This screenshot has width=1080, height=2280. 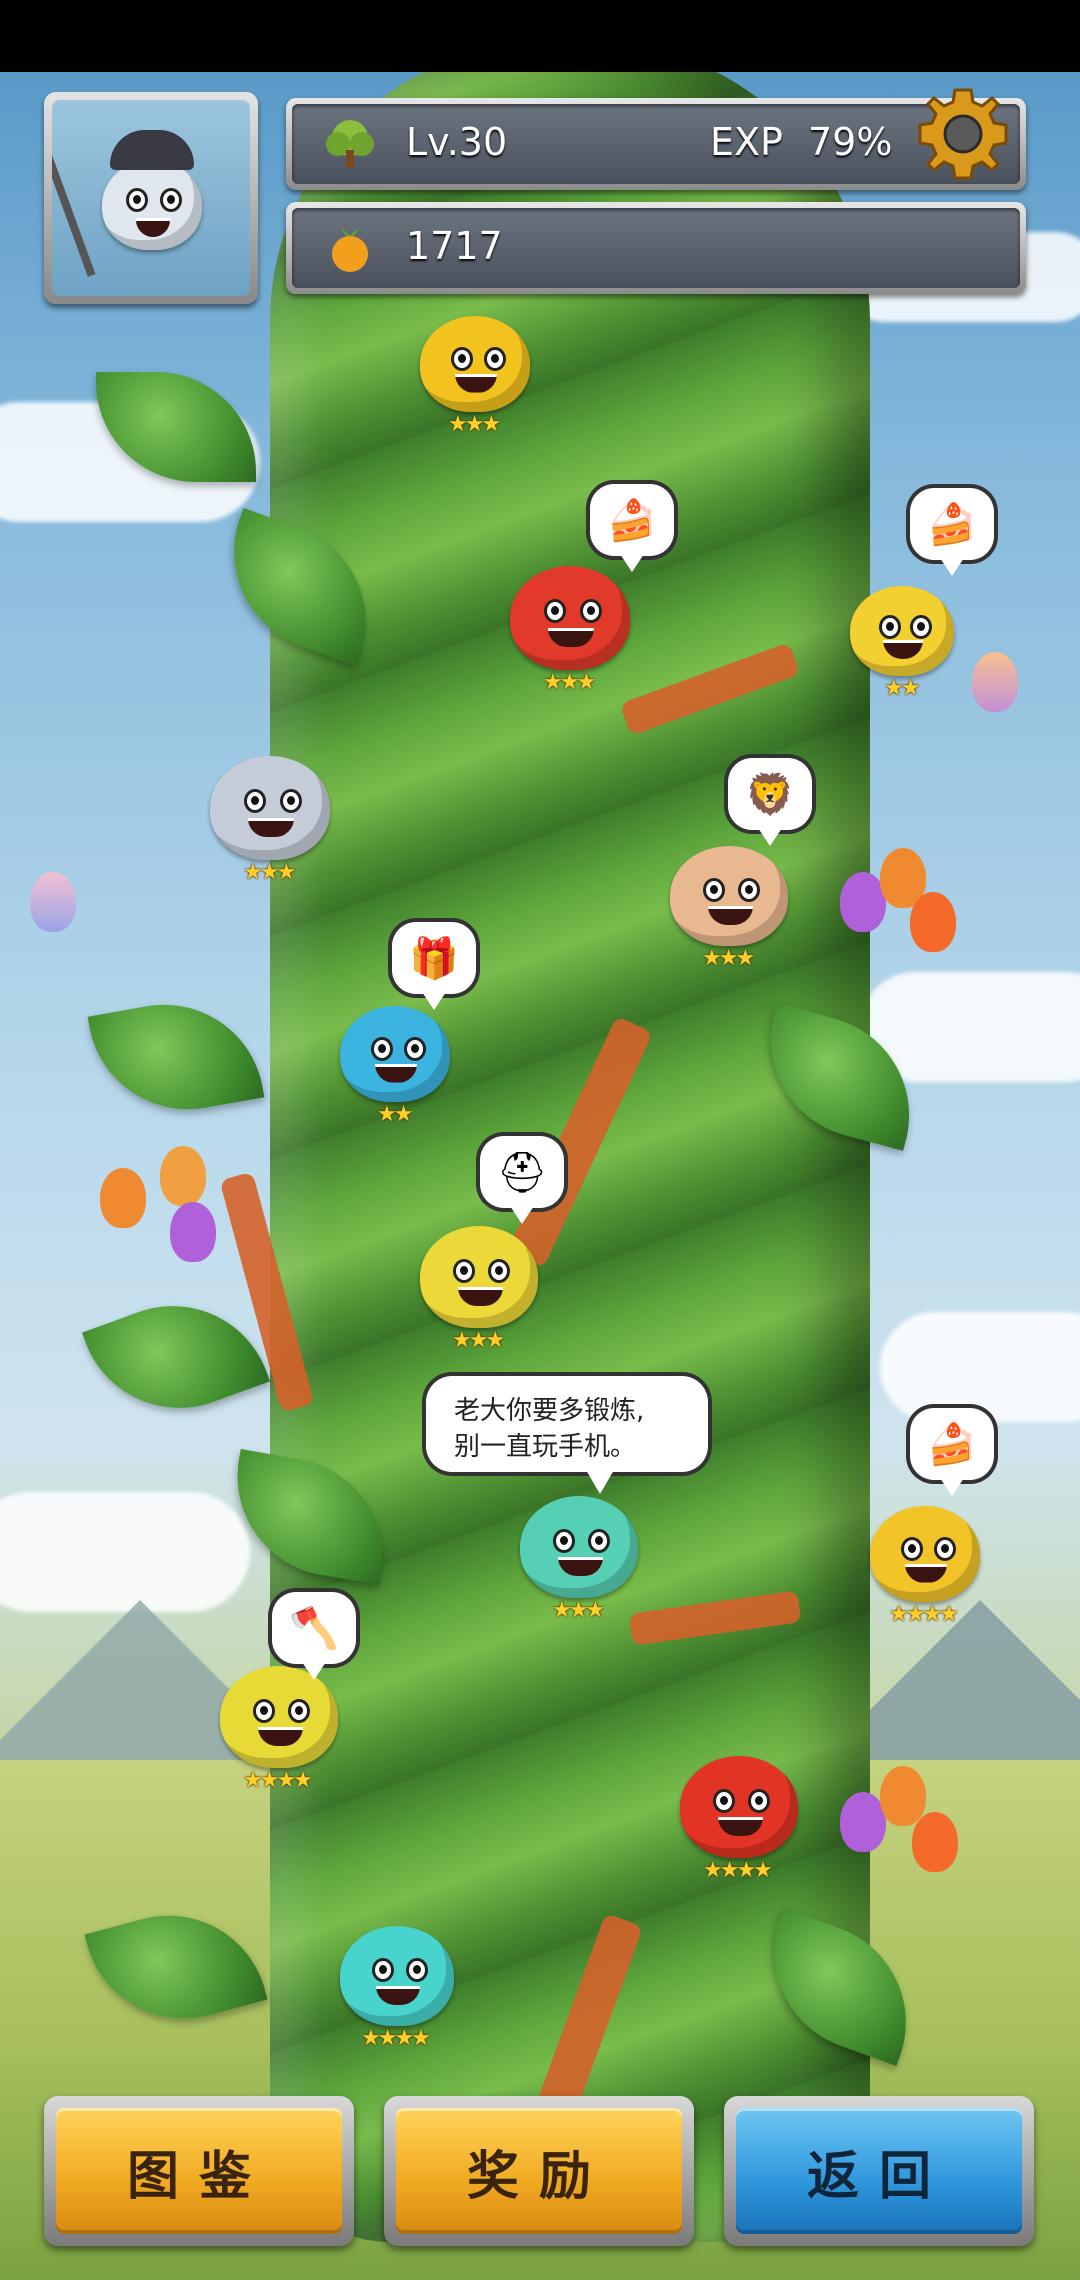 I want to click on level-text: Lv.30, so click(x=457, y=142).